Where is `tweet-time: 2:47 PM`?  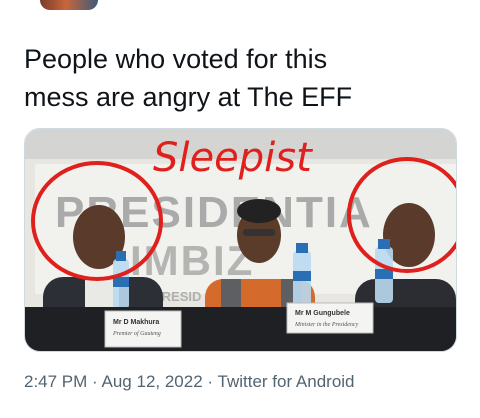
tweet-time: 2:47 PM is located at coordinates (55, 381).